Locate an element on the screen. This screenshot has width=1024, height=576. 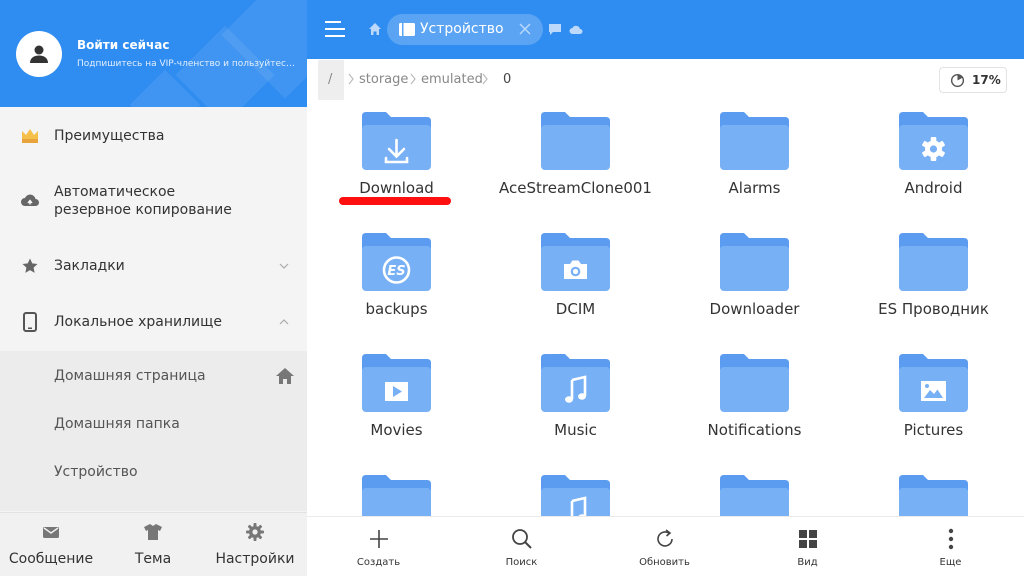
folder-label: Pictures is located at coordinates (933, 430).